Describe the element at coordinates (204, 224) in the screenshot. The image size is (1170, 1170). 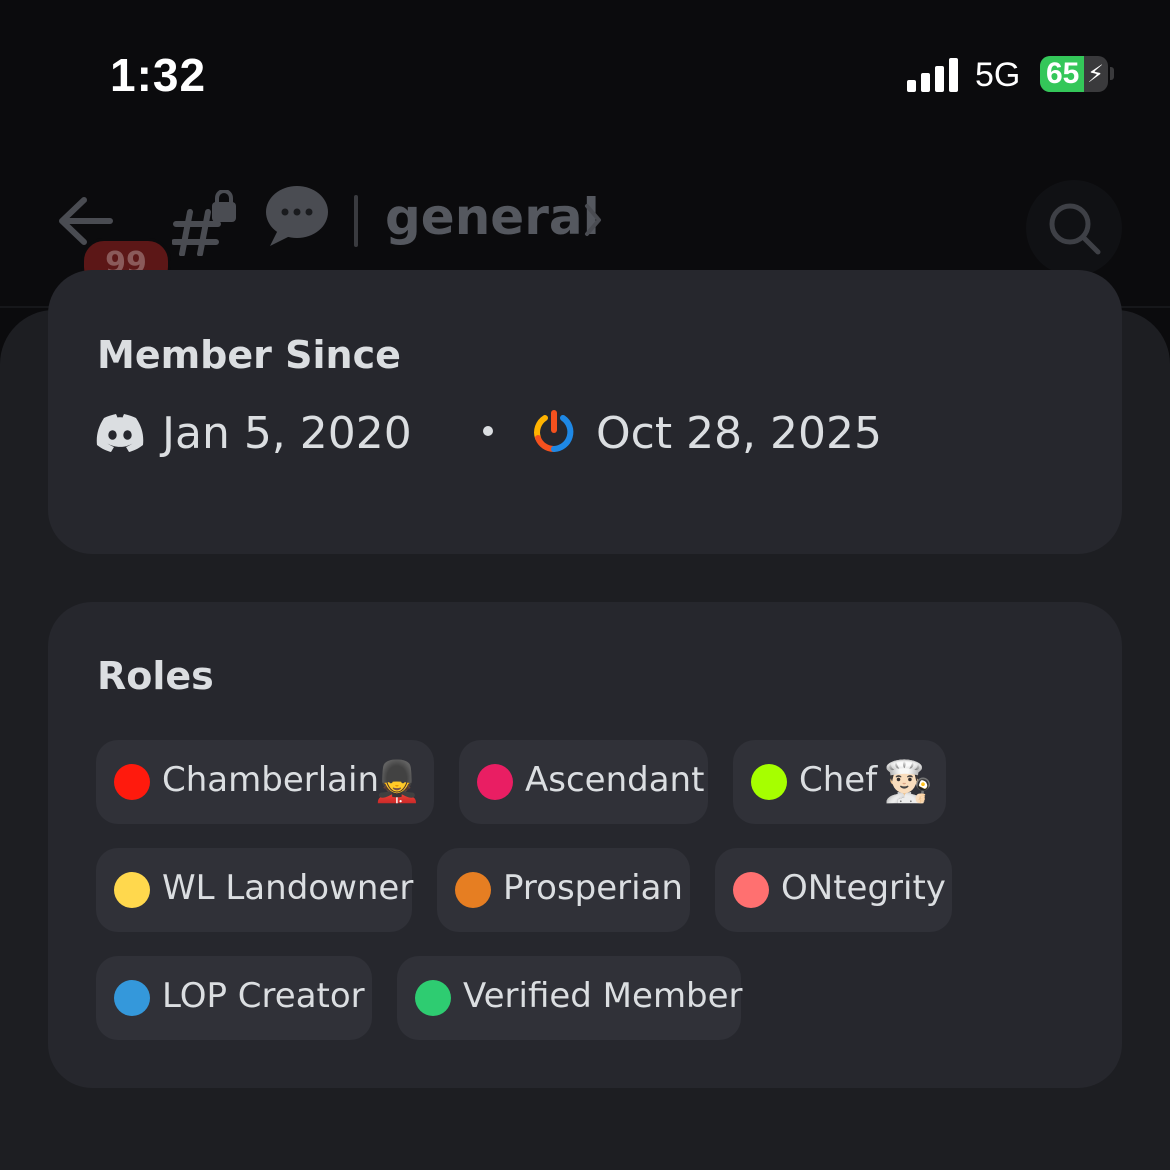
I see `locked-hash-icon` at that location.